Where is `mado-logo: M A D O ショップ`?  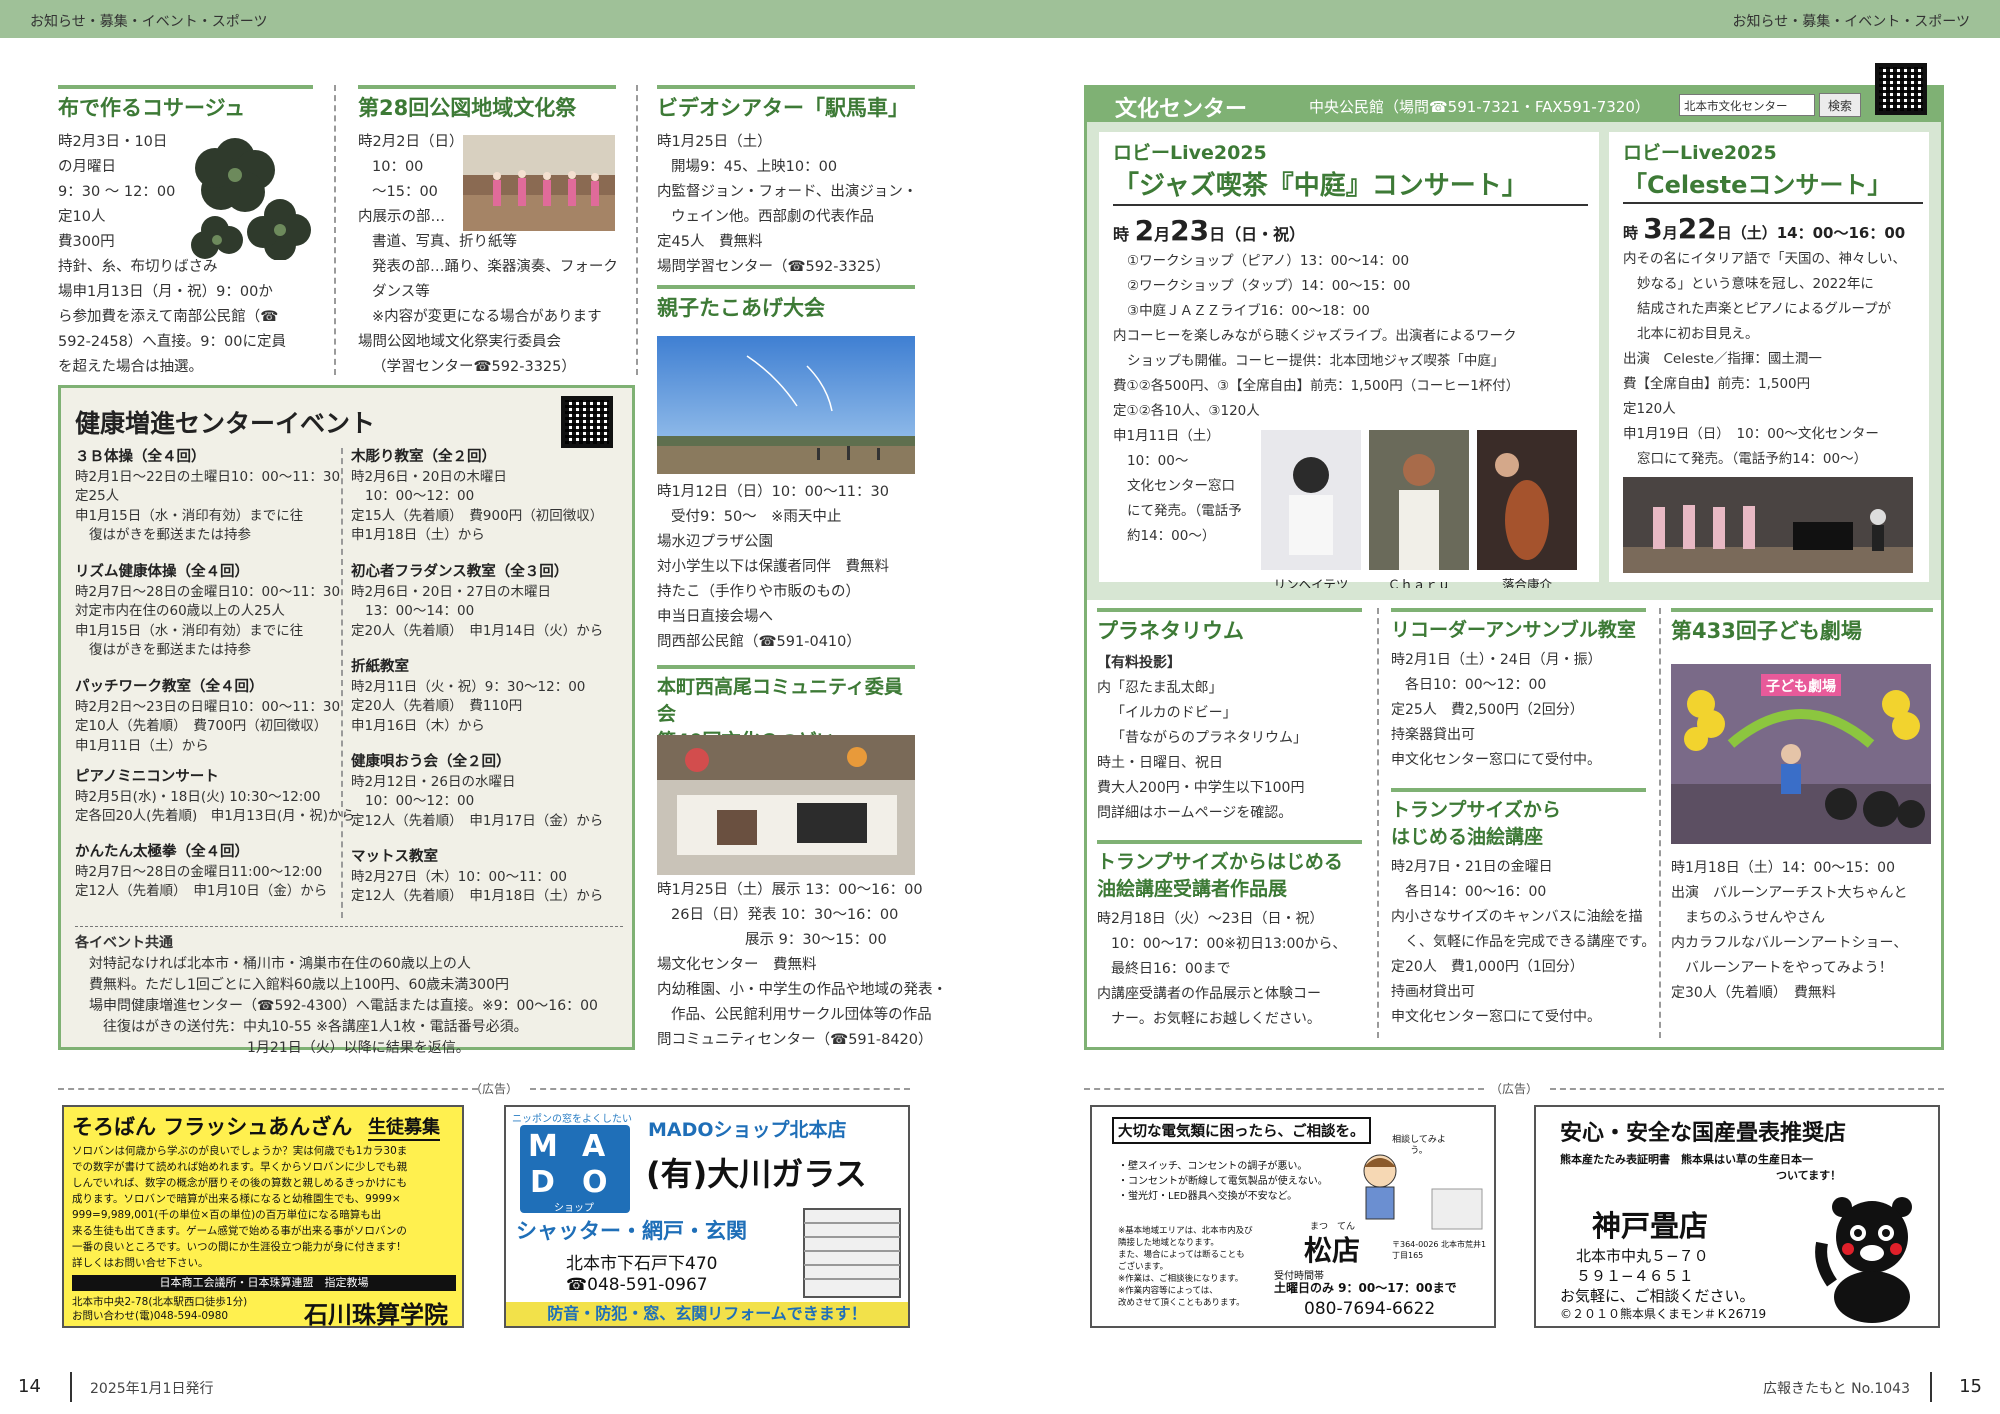
mado-logo: M A D O ショップ is located at coordinates (575, 1169).